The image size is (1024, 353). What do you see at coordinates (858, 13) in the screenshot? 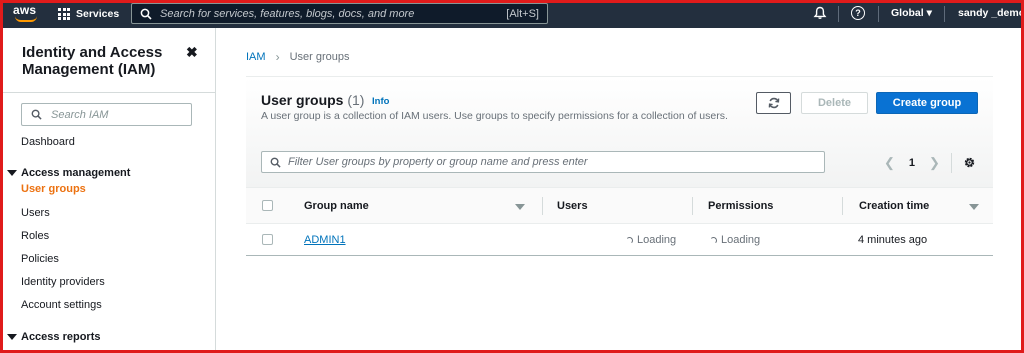
I see `help-icon: ?` at bounding box center [858, 13].